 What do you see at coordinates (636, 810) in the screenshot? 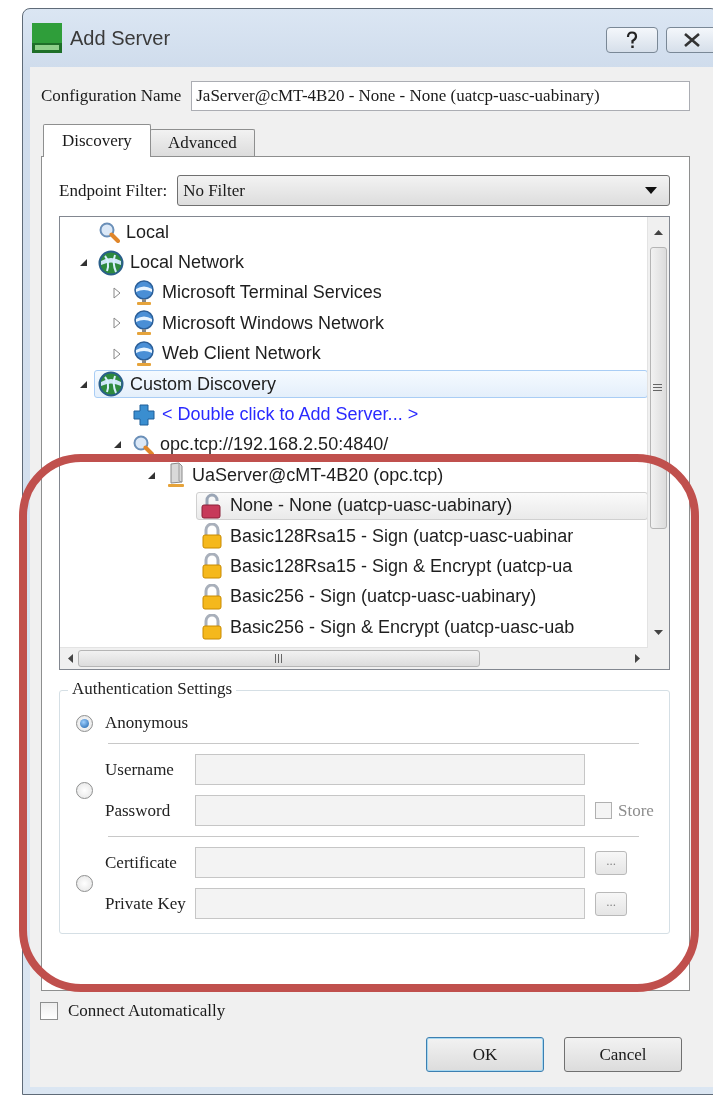
I see `checkbox-label: Store` at bounding box center [636, 810].